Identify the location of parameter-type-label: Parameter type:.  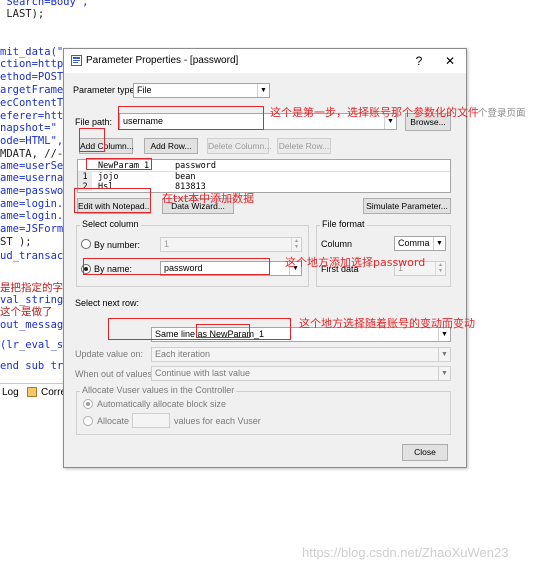
(105, 90).